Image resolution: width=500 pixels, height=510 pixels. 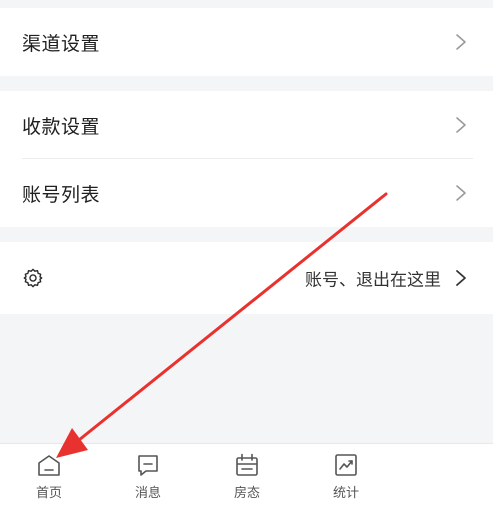 I want to click on gear-icon, so click(x=33, y=278).